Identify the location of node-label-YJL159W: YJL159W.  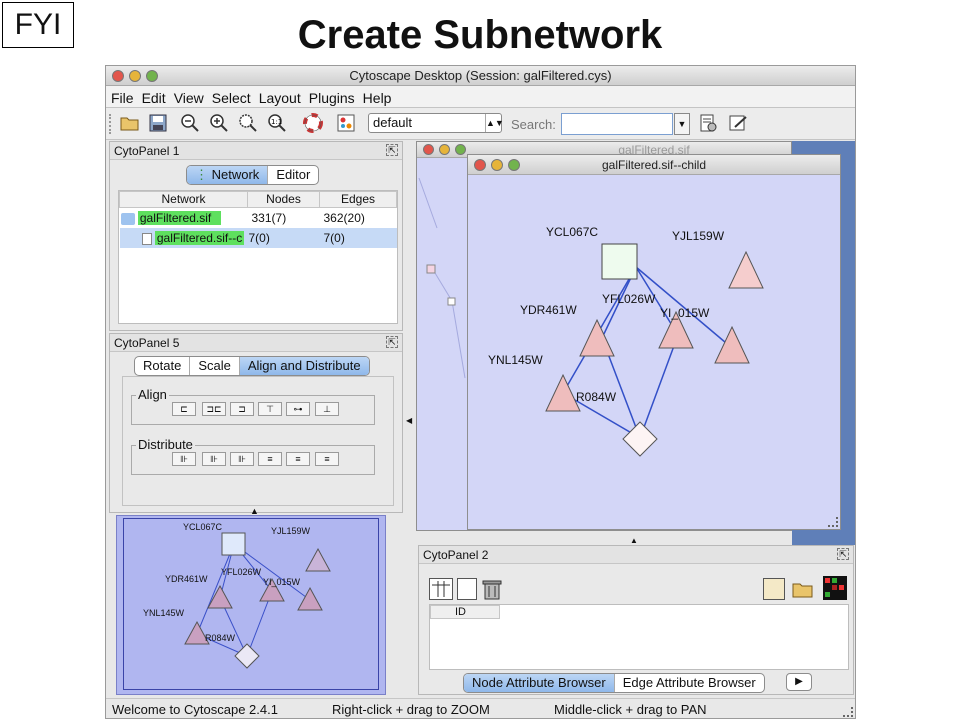
(698, 236).